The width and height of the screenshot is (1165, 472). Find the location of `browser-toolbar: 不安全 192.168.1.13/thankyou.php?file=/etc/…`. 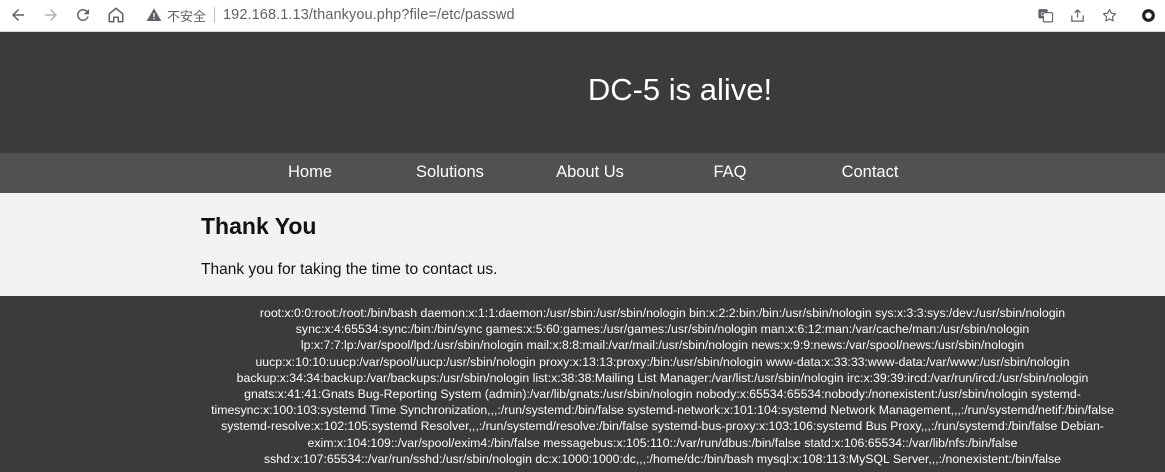

browser-toolbar: 不安全 192.168.1.13/thankyou.php?file=/etc/… is located at coordinates (582, 16).